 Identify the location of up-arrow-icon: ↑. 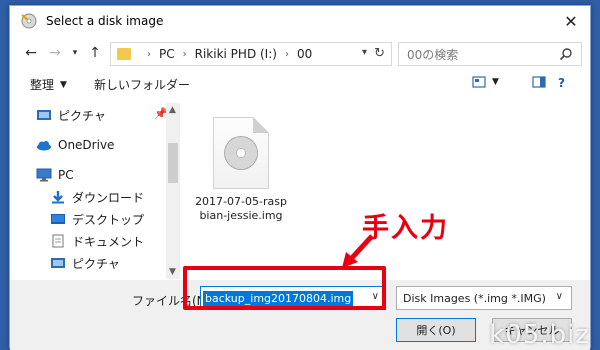
(95, 53).